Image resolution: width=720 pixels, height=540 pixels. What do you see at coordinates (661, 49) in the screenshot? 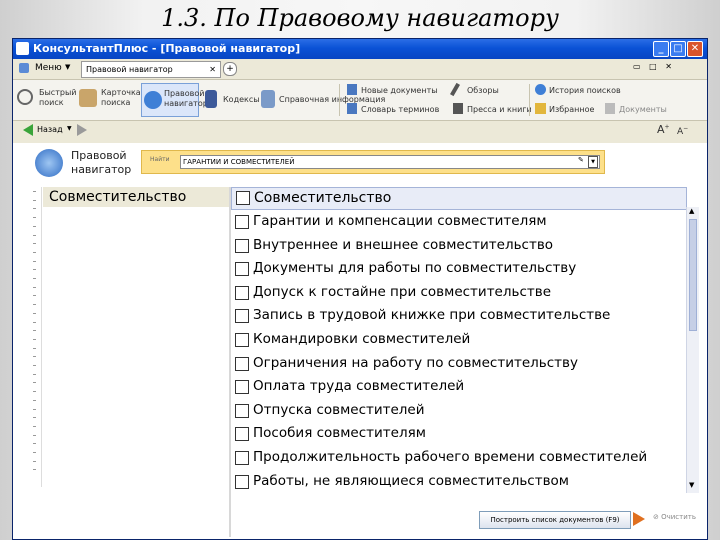
I see `minimize-icon: _` at bounding box center [661, 49].